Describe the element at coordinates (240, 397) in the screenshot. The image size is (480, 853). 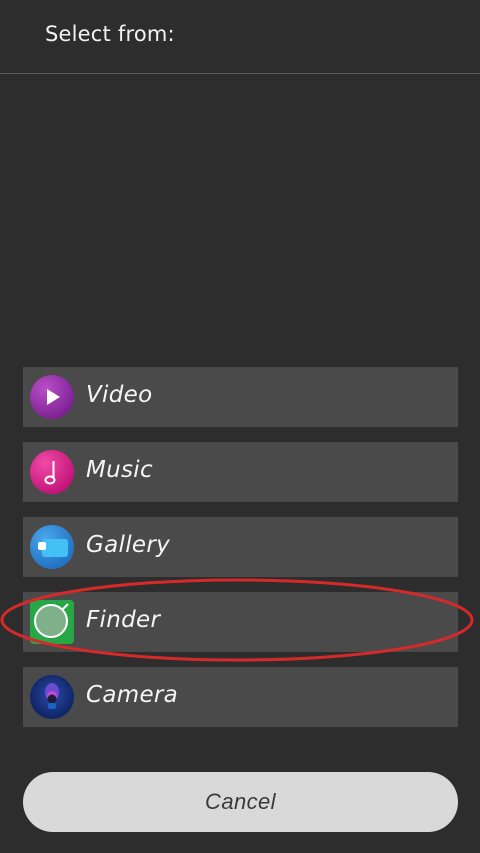
I see `option-video: Video` at that location.